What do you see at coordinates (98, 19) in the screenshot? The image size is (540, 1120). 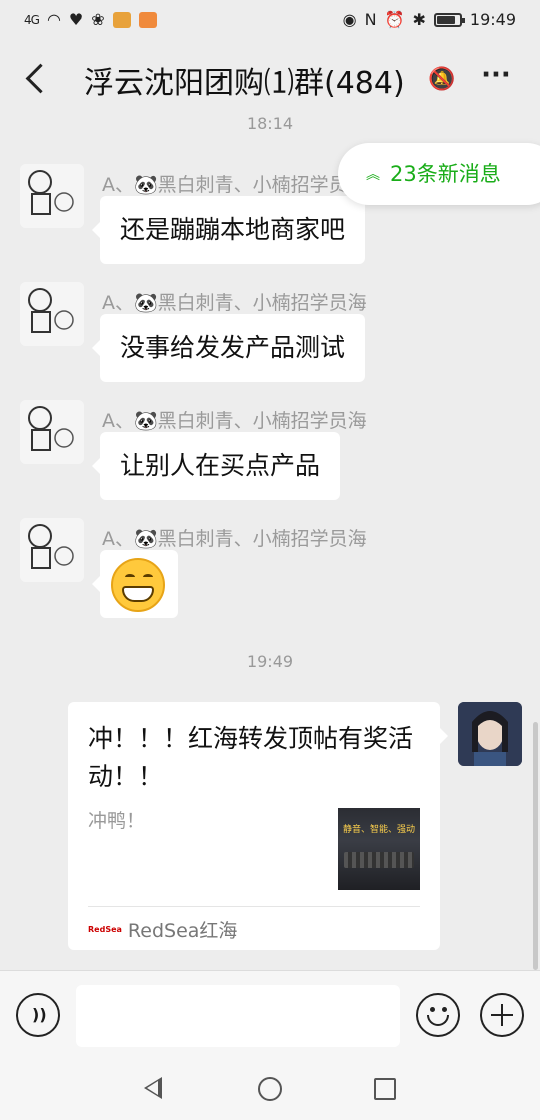 I see `huawei-icon: ❀` at bounding box center [98, 19].